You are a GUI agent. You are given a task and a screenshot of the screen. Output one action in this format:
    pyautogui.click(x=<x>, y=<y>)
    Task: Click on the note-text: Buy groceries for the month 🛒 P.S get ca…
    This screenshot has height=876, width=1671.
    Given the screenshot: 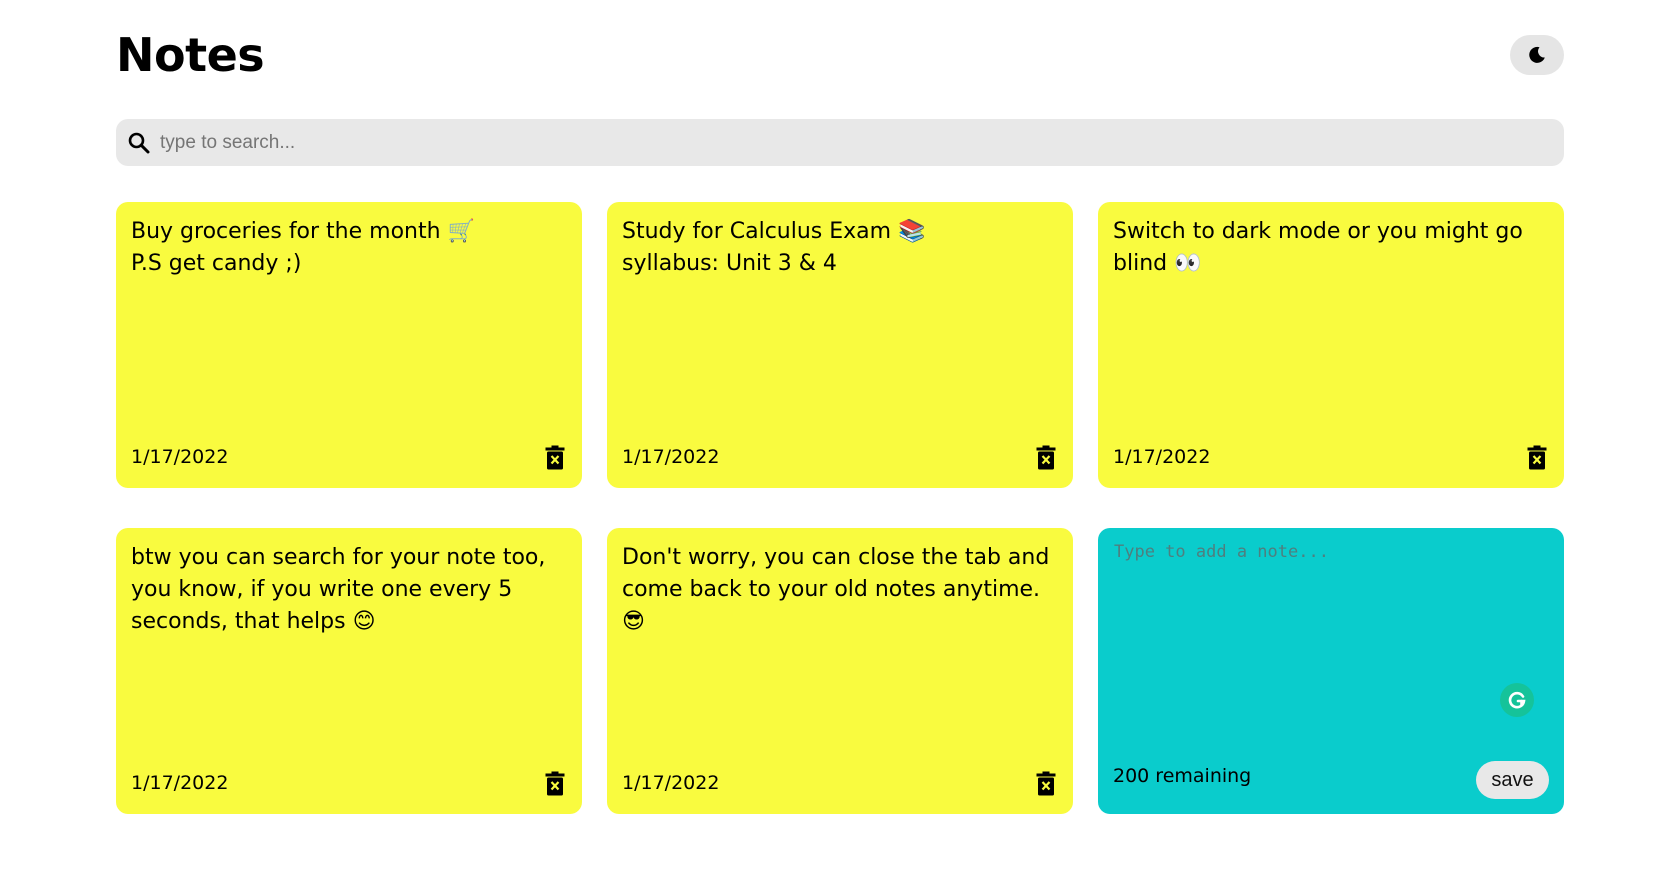 What is the action you would take?
    pyautogui.click(x=303, y=247)
    